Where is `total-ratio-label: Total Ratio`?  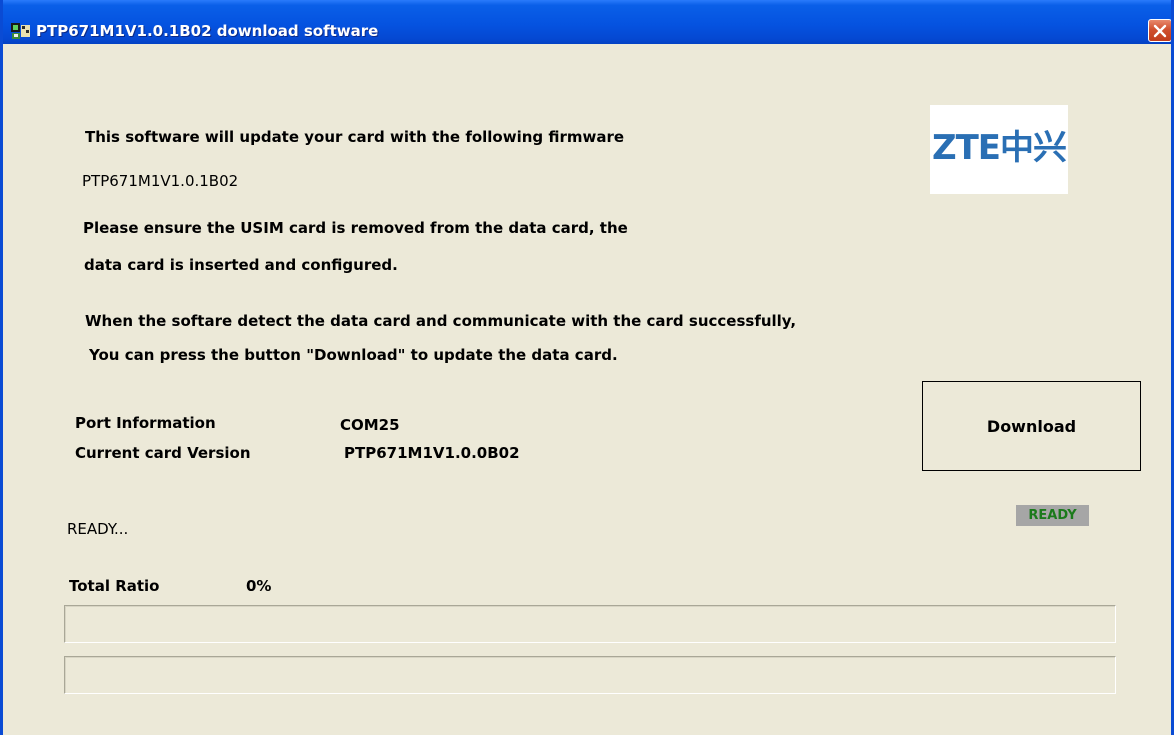
total-ratio-label: Total Ratio is located at coordinates (114, 586).